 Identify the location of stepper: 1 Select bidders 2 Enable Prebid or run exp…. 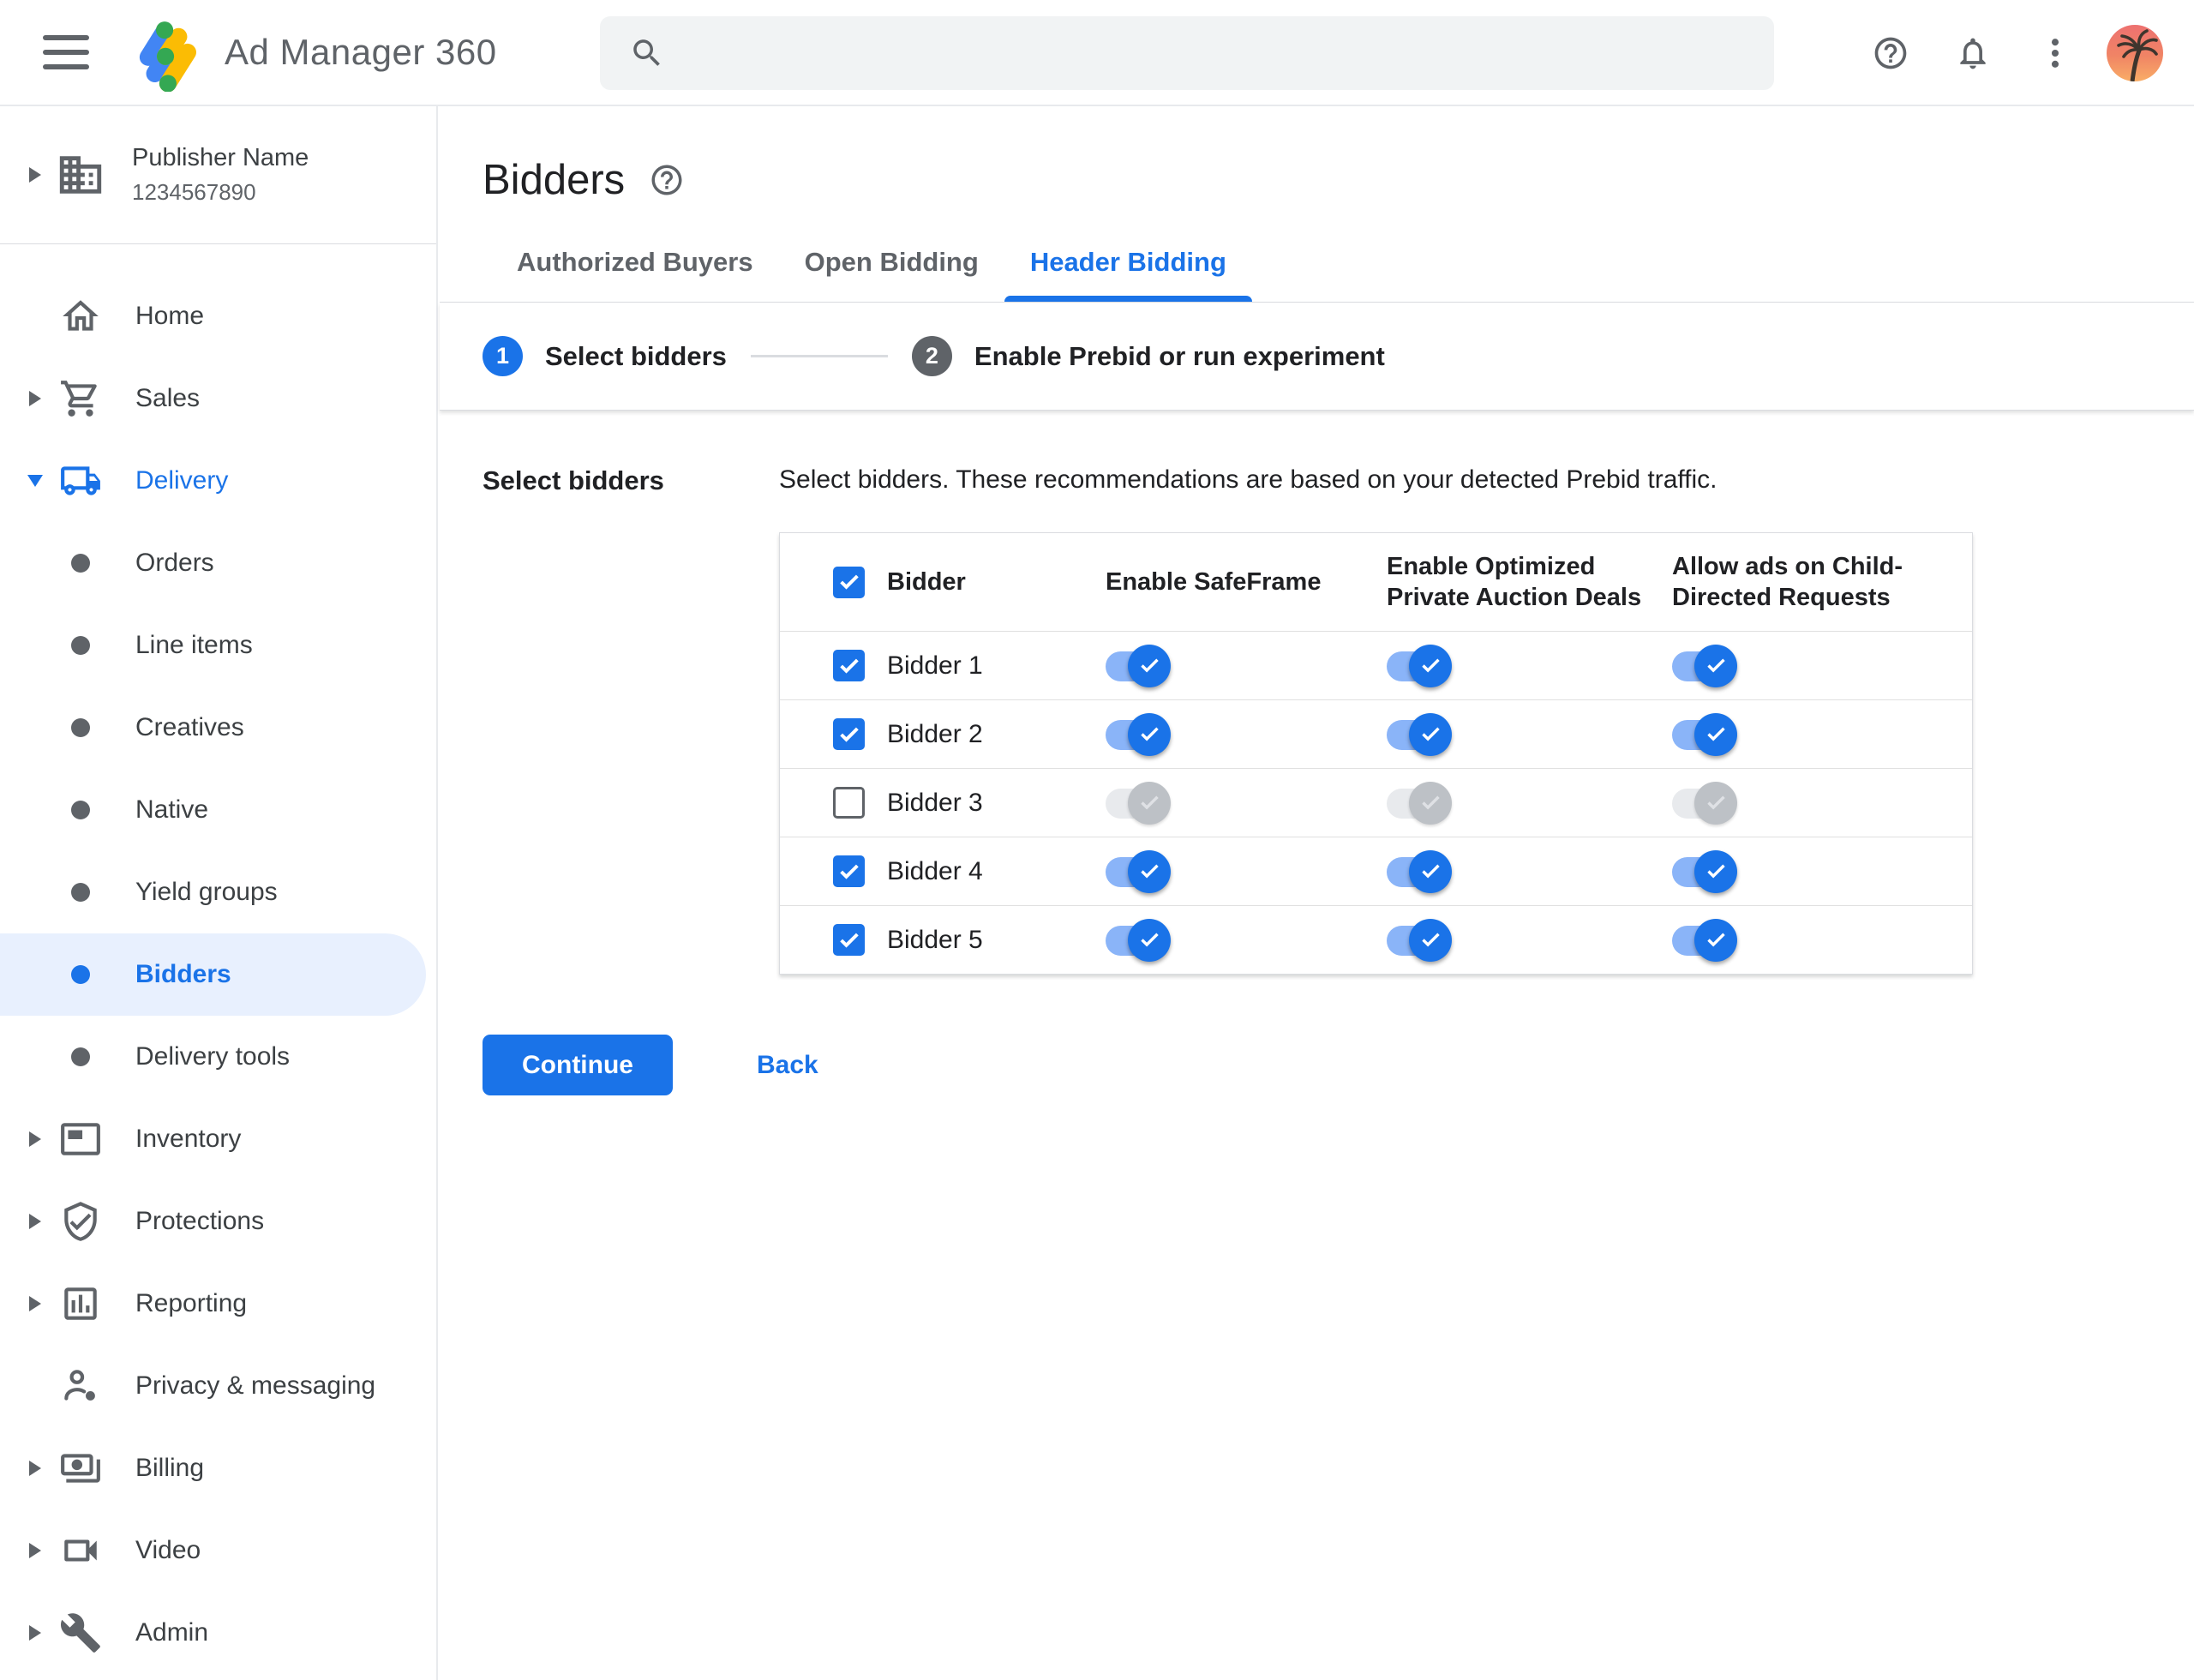
(1317, 357).